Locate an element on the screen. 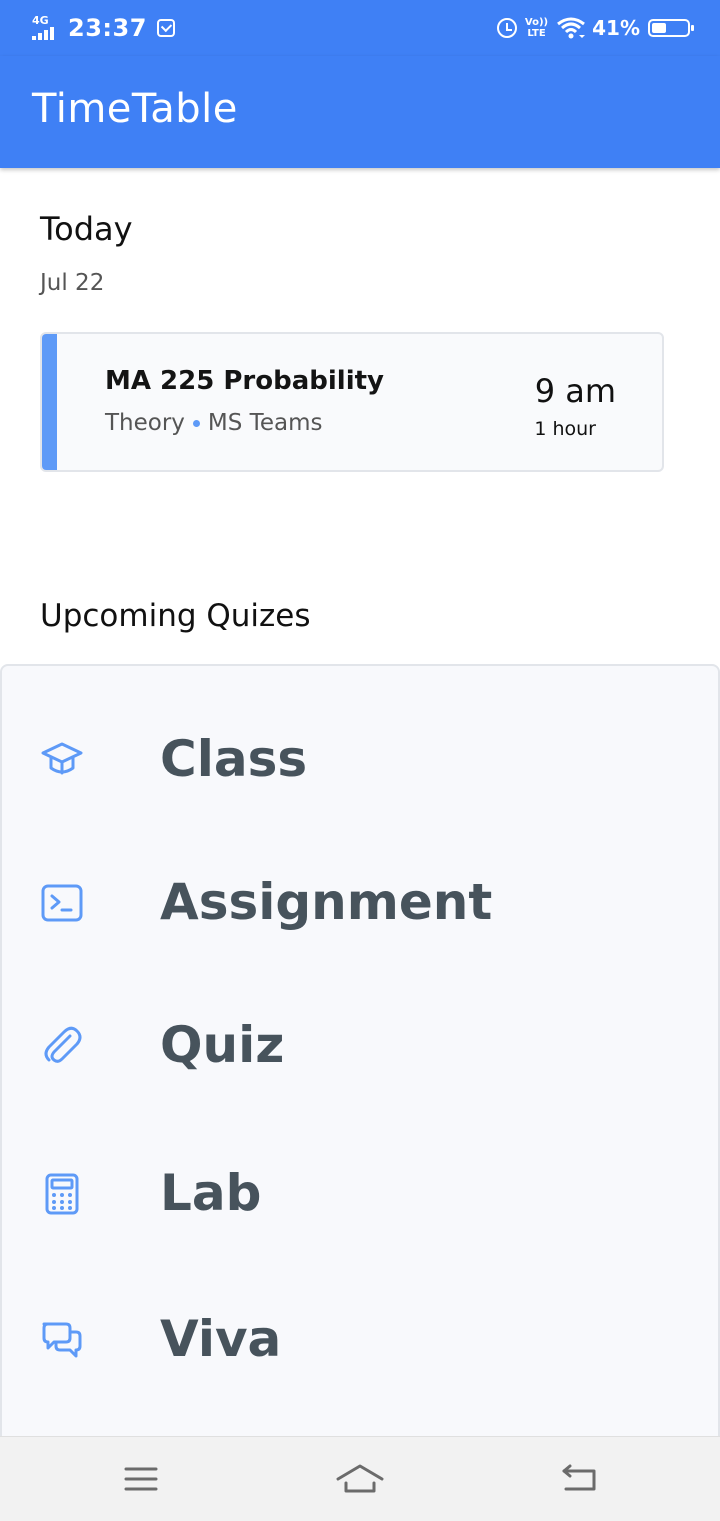  upcoming-item-label: Lab is located at coordinates (211, 1193).